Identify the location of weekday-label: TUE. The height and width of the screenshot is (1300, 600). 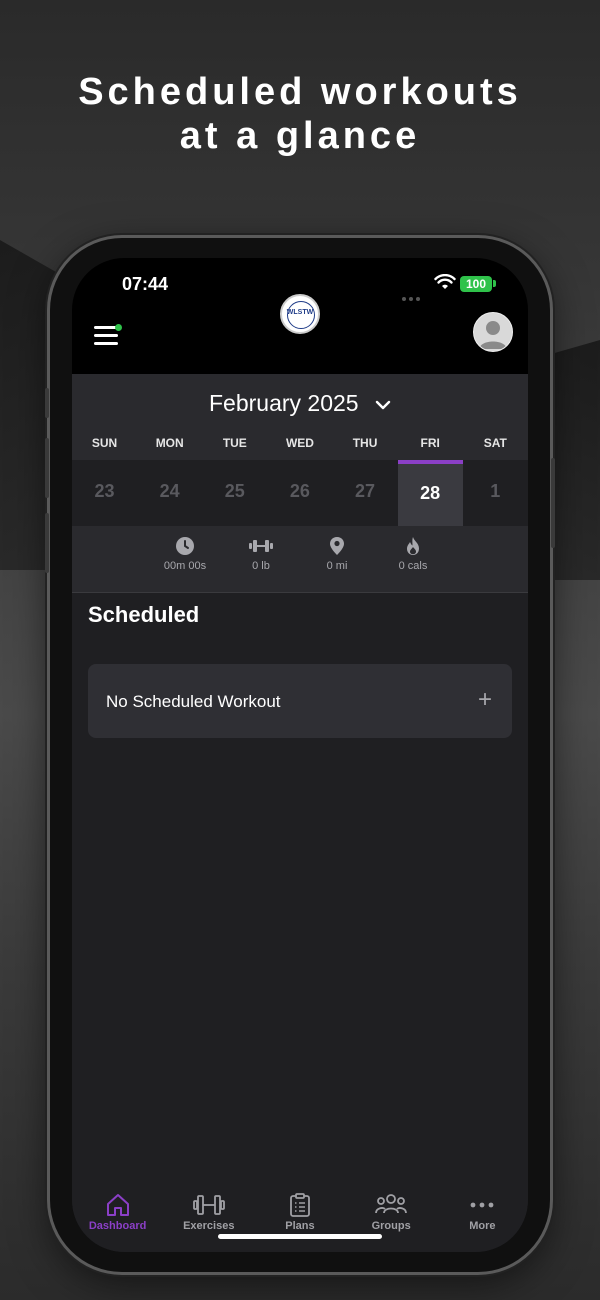
(234, 443).